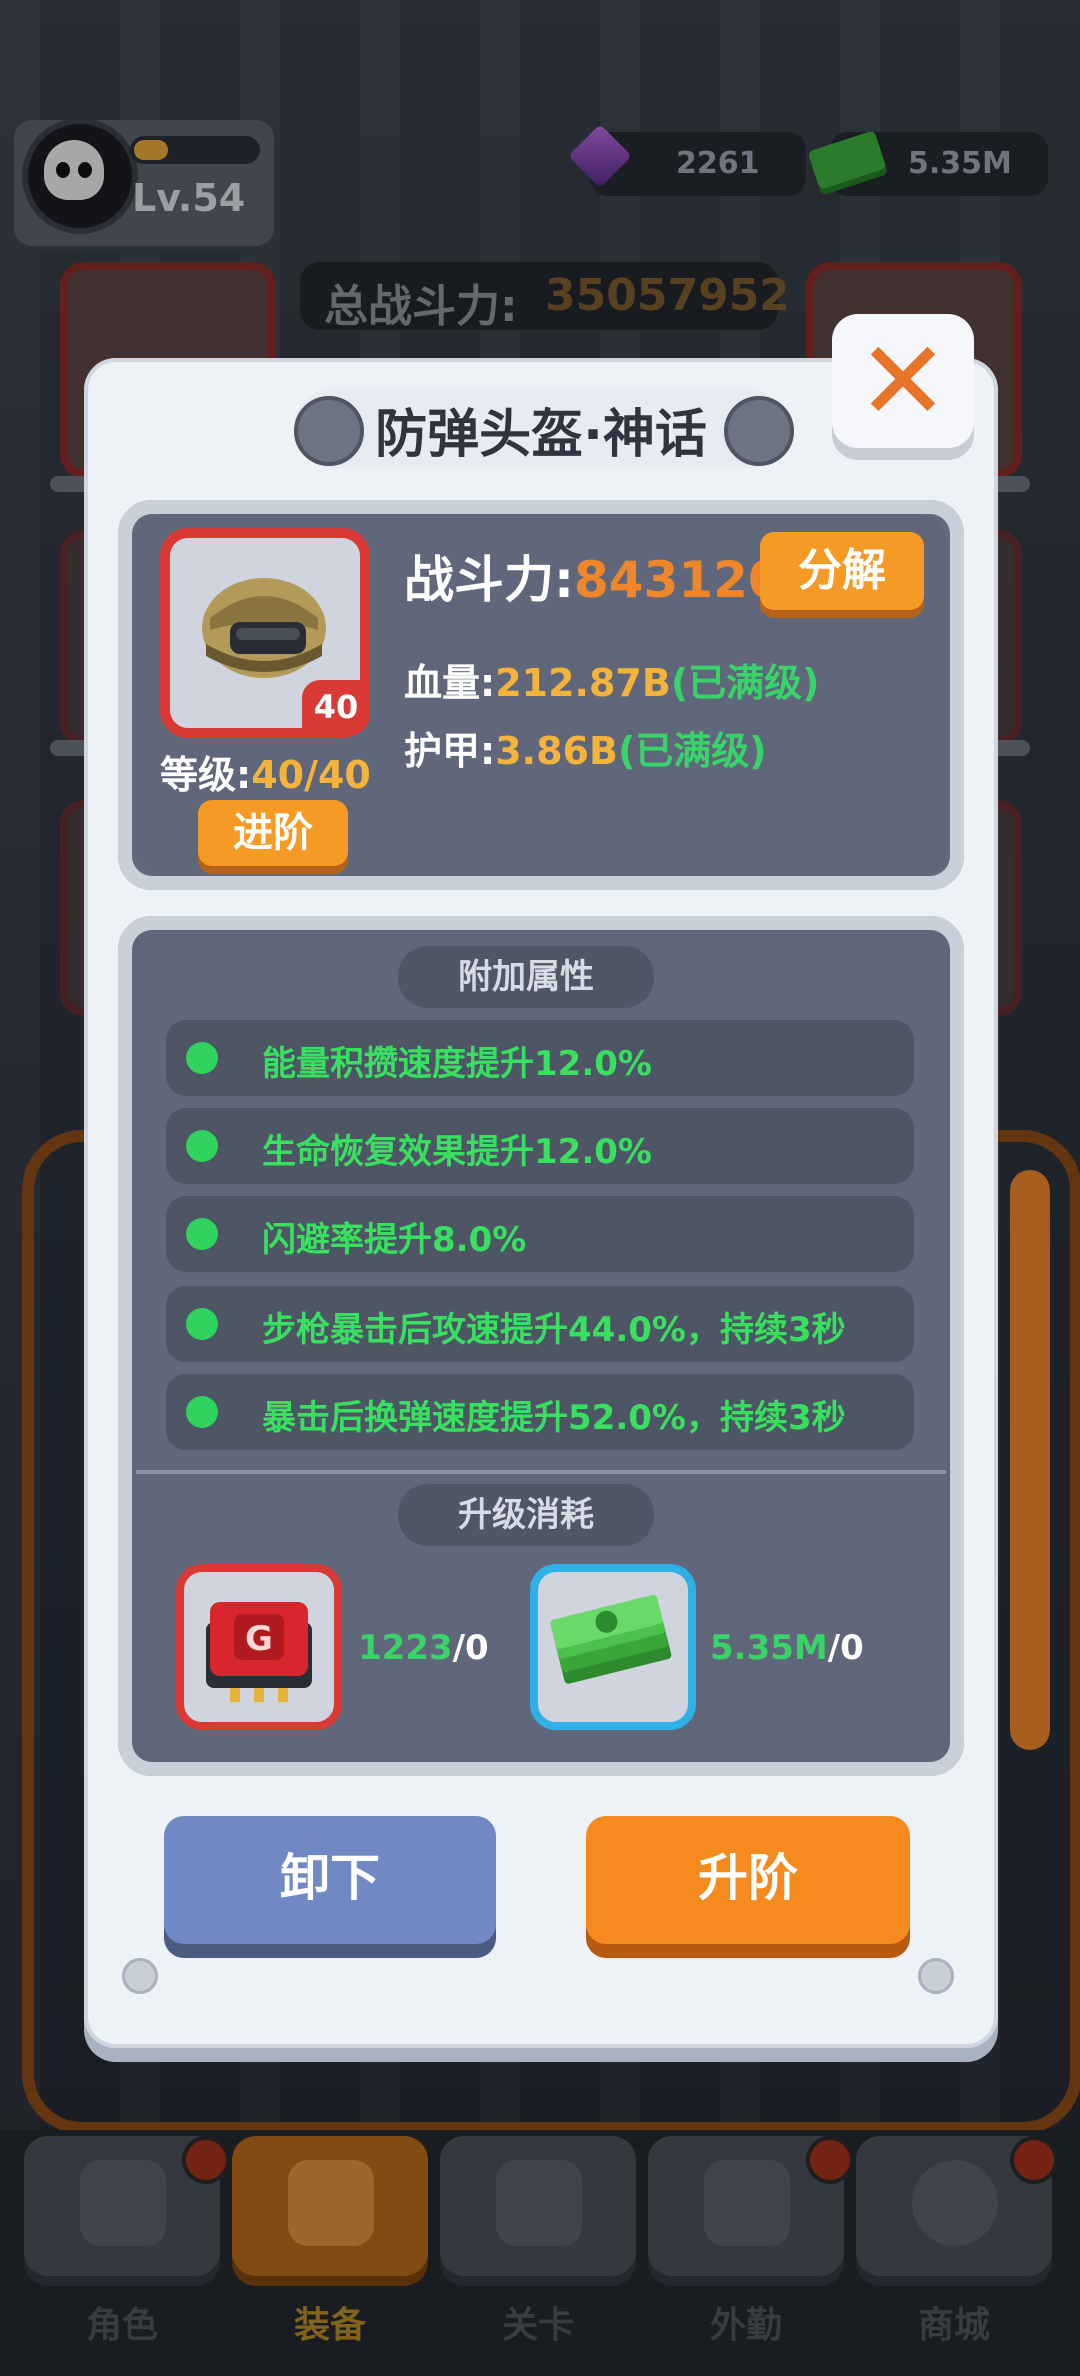 This screenshot has width=1080, height=2376. What do you see at coordinates (541, 435) in the screenshot?
I see `dialog-title: 防弹头盔·神话` at bounding box center [541, 435].